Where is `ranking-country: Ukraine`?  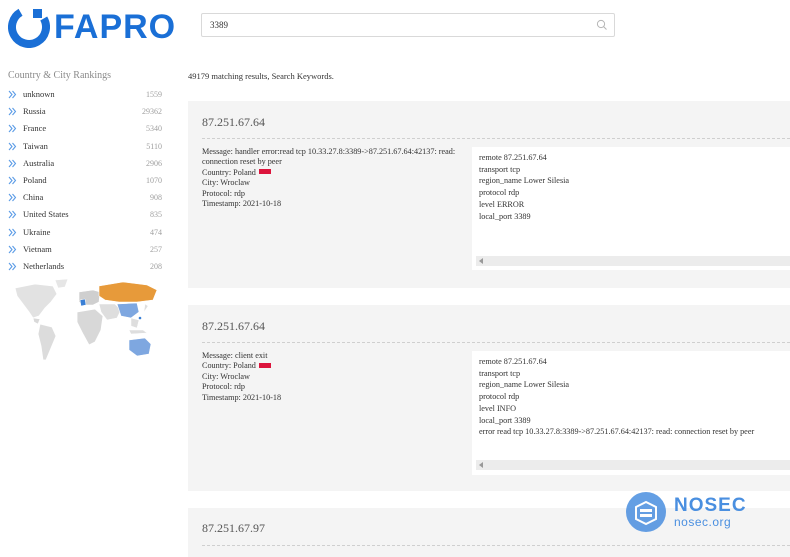
ranking-country: Ukraine is located at coordinates (37, 231).